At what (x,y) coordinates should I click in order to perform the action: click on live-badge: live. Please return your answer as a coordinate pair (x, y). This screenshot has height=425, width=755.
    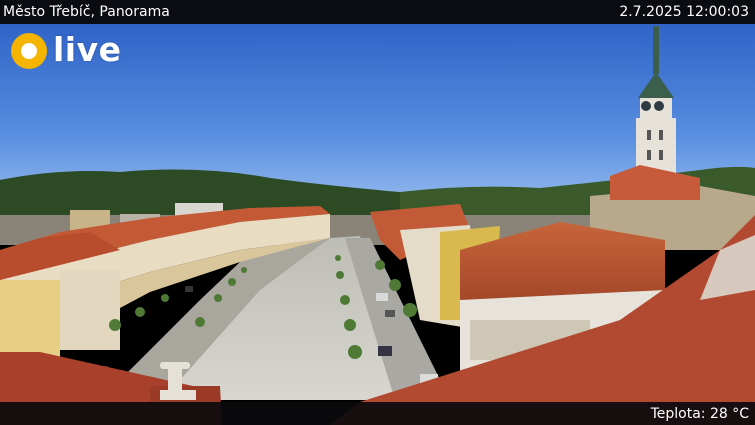
    Looking at the image, I should click on (66, 49).